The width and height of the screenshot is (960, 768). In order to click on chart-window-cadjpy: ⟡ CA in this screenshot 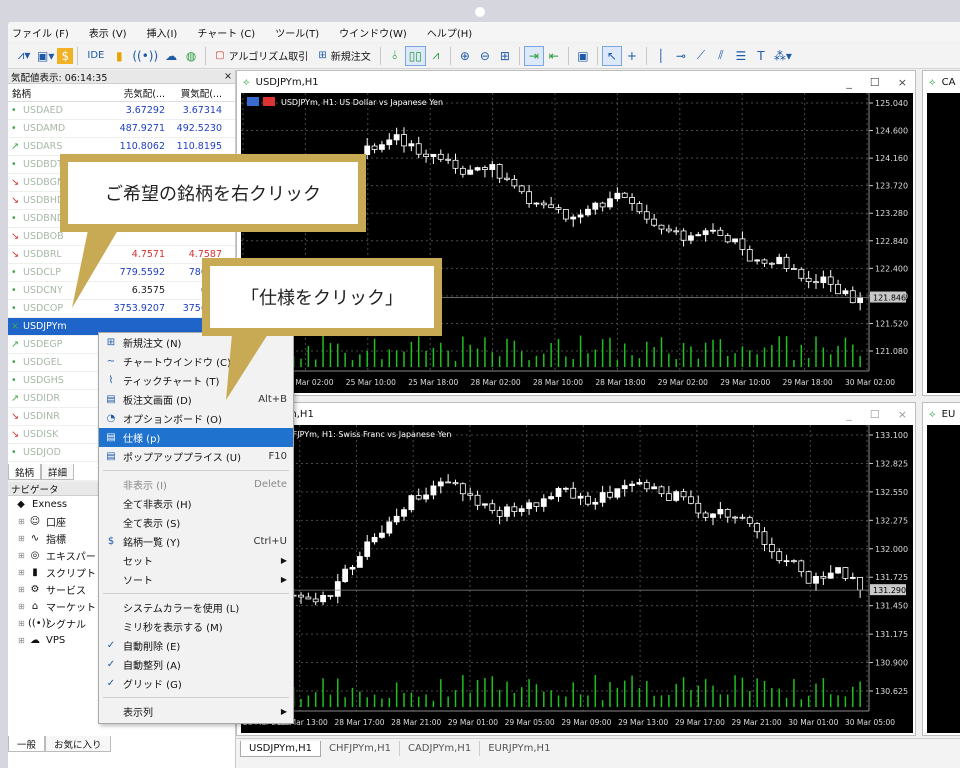, I will do `click(941, 233)`.